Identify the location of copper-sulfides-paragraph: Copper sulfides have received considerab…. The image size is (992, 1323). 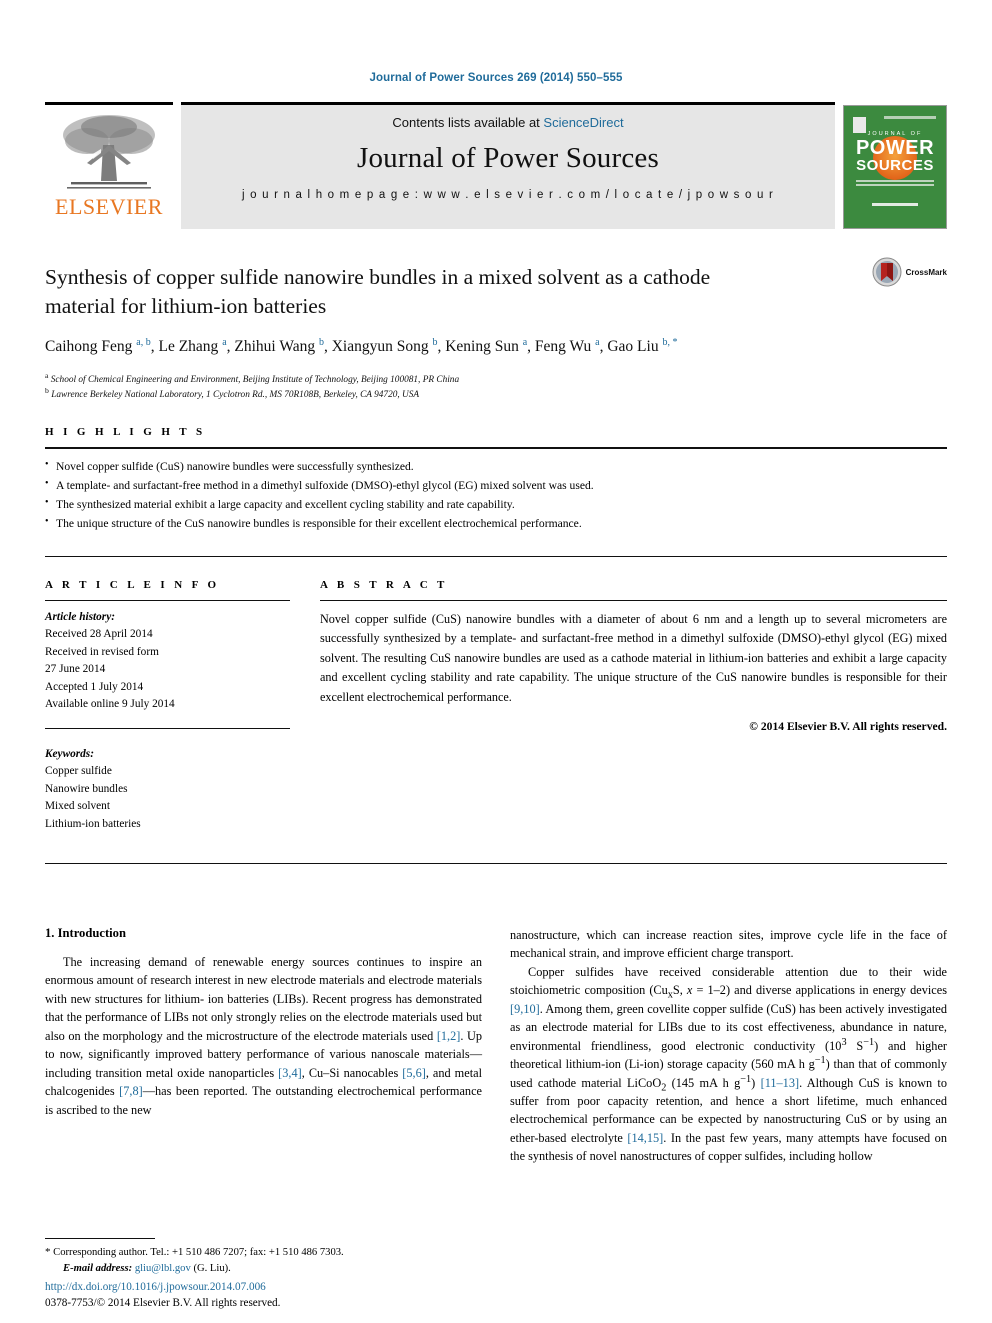
(728, 1064).